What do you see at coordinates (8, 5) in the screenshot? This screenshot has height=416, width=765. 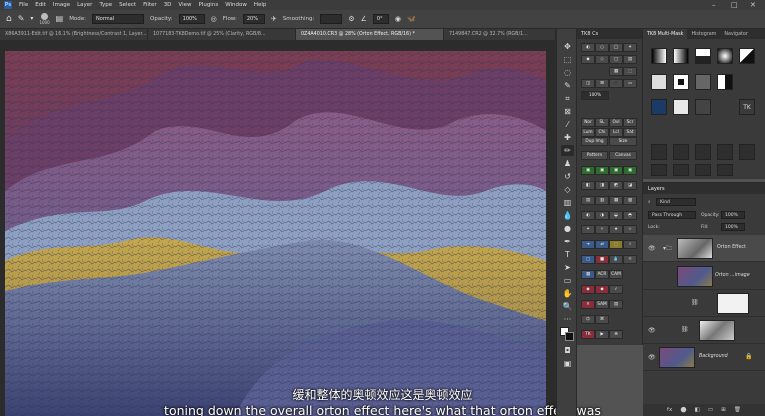 I see `photoshop-logo-icon: Ps` at bounding box center [8, 5].